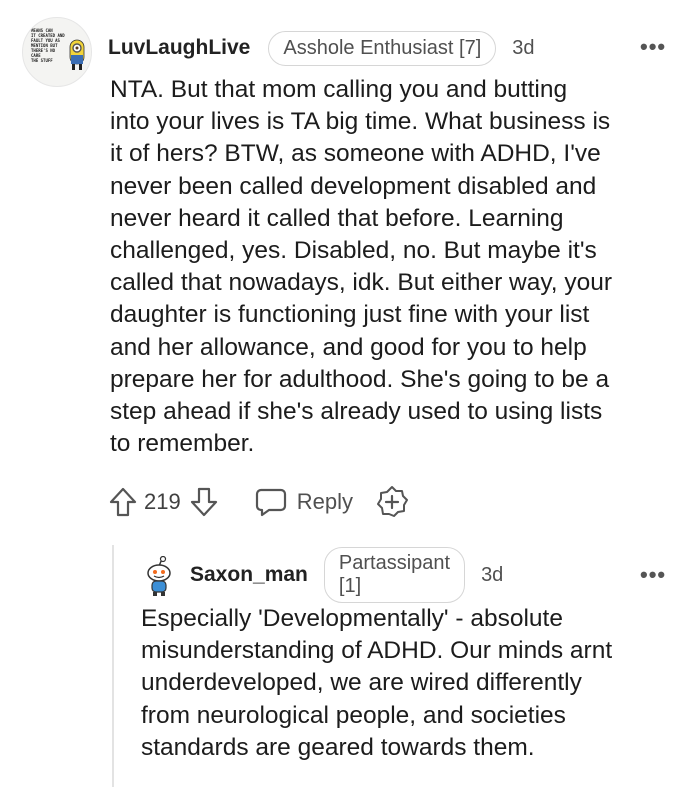 The height and width of the screenshot is (787, 700). I want to click on upvote-icon, so click(123, 502).